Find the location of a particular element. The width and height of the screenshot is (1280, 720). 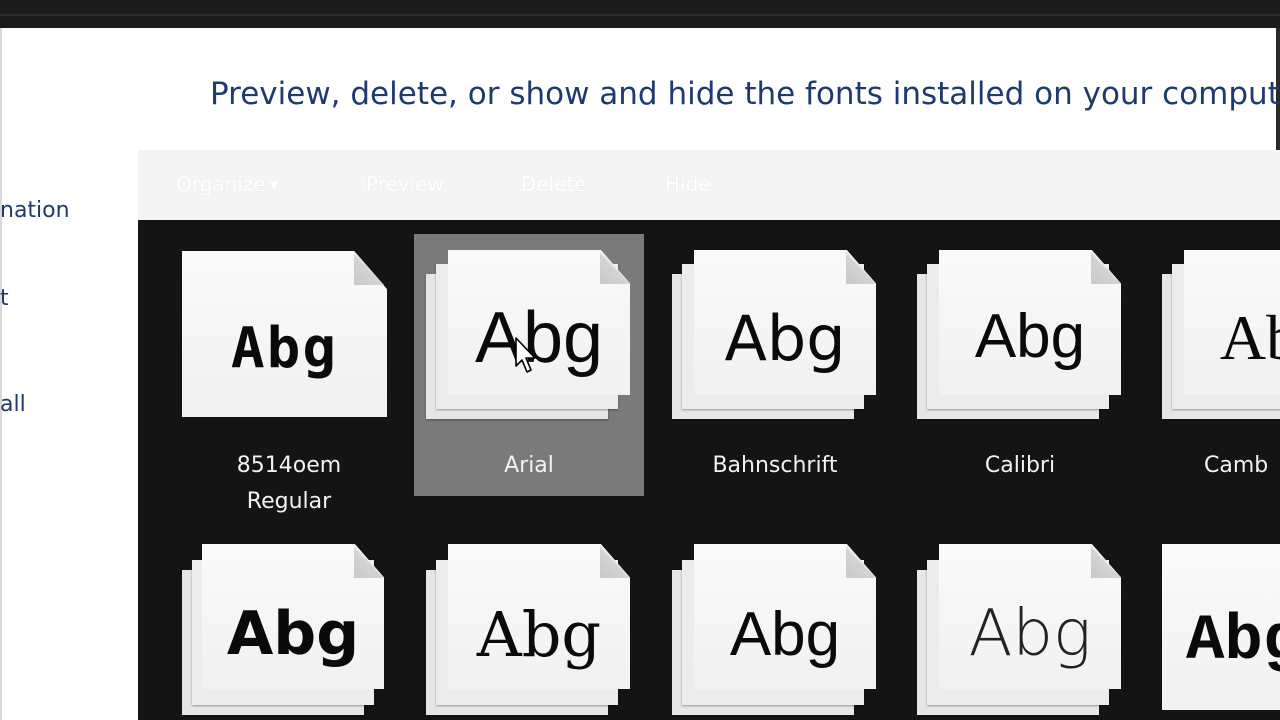

command-toolbar: Organize ▼ Preview Delete Hide is located at coordinates (709, 185).